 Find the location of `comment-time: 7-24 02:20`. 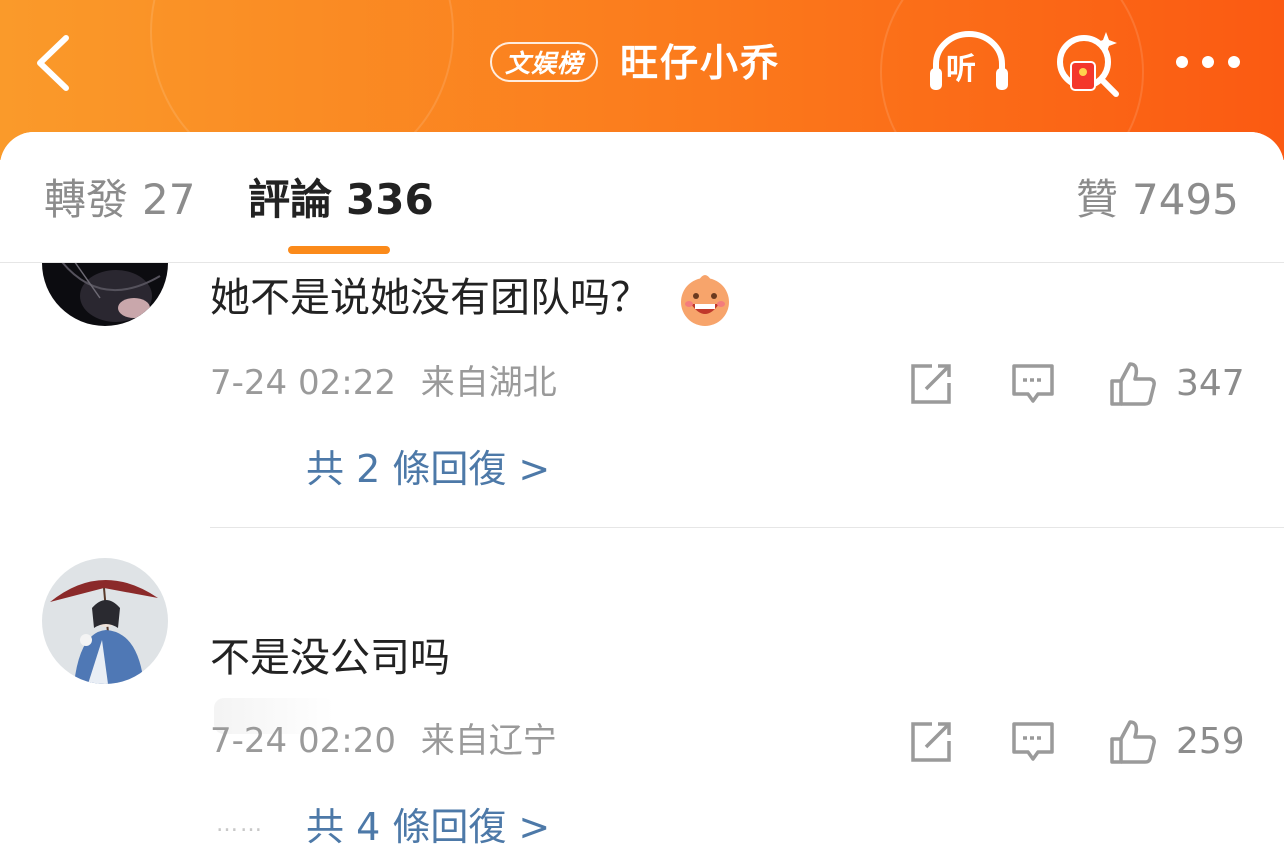

comment-time: 7-24 02:20 is located at coordinates (303, 741).